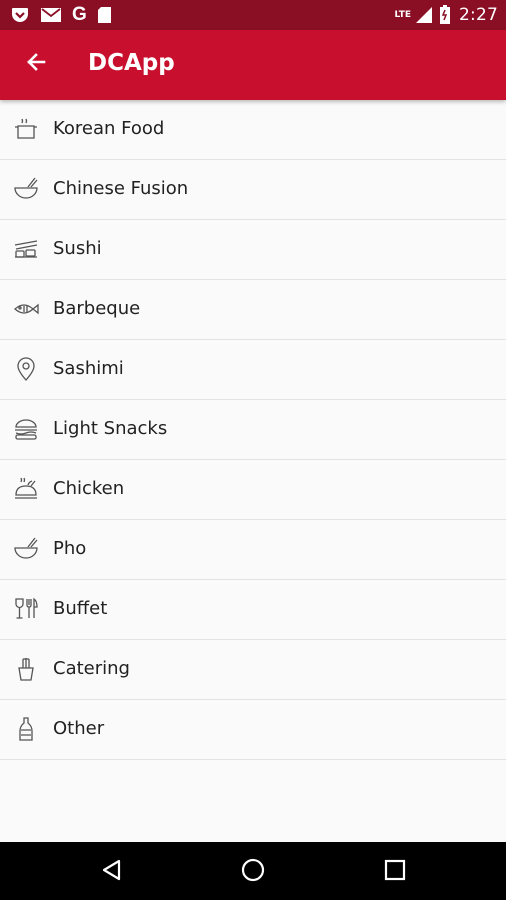 The image size is (506, 900). What do you see at coordinates (253, 550) in the screenshot?
I see `list-item: Pho` at bounding box center [253, 550].